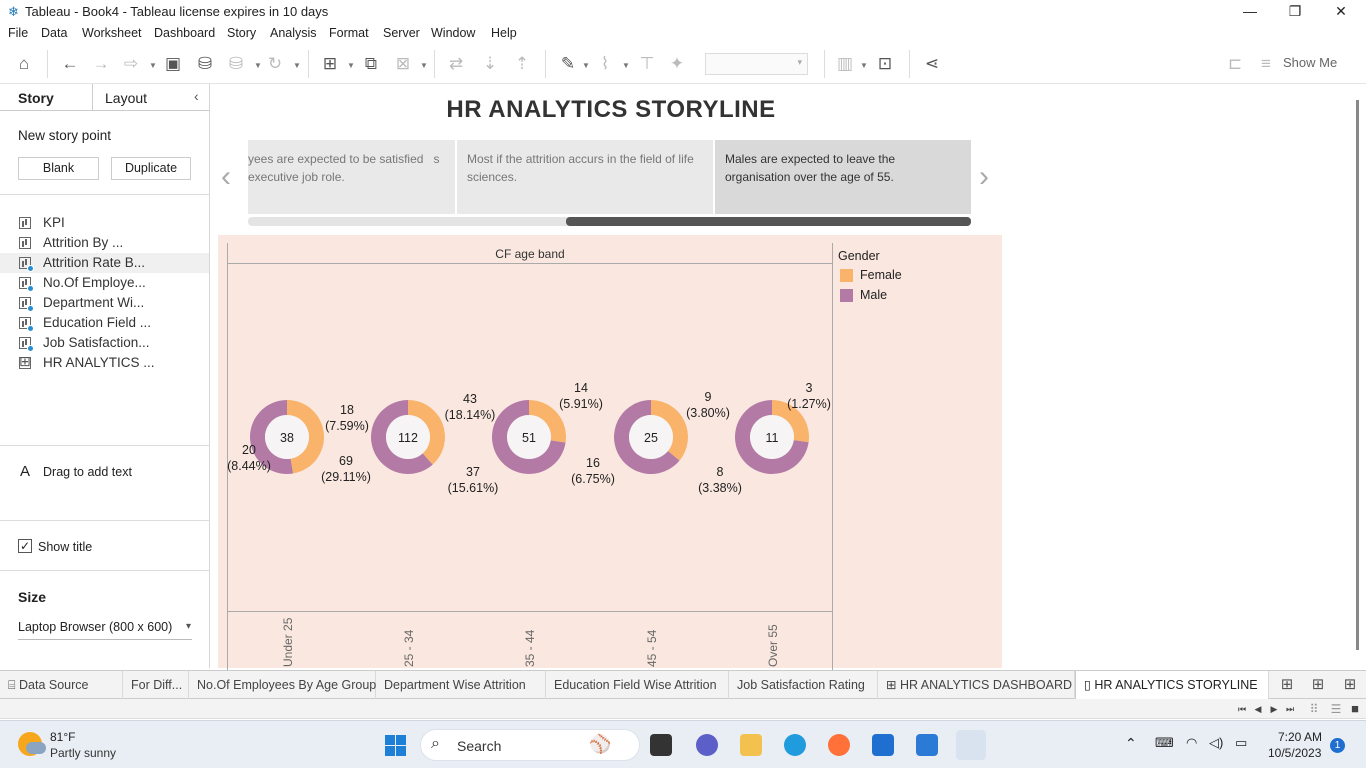  Describe the element at coordinates (131, 64) in the screenshot. I see `replay-icon: ⇨` at that location.